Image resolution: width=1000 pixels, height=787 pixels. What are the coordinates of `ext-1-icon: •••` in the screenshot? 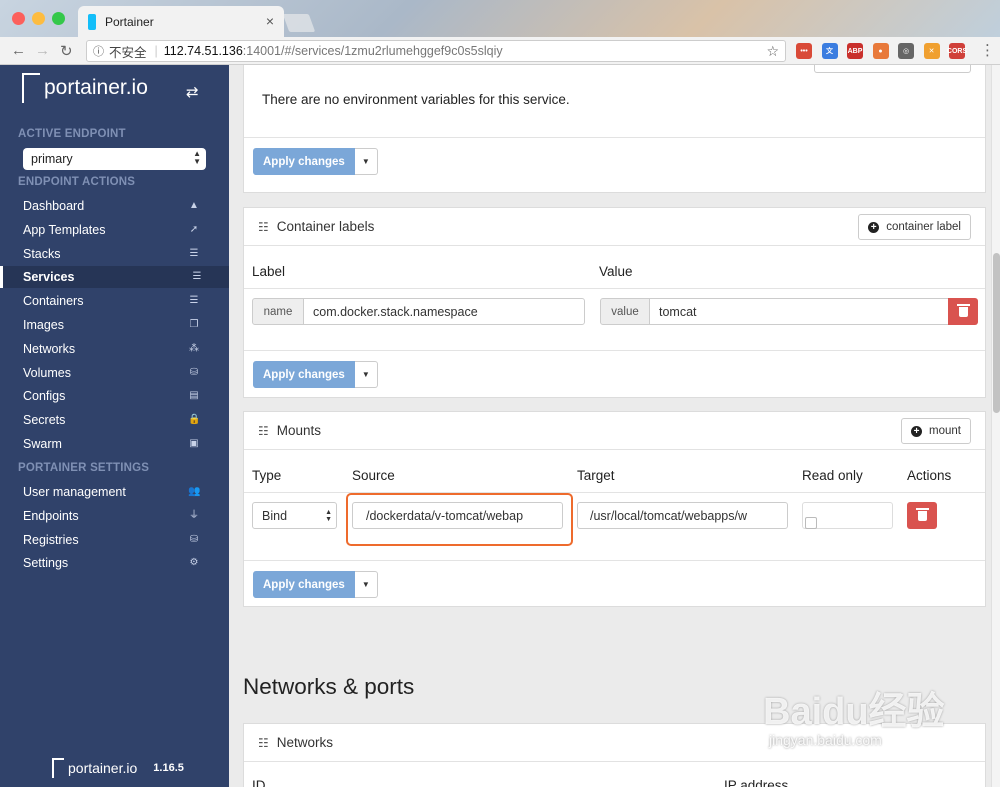 It's located at (804, 51).